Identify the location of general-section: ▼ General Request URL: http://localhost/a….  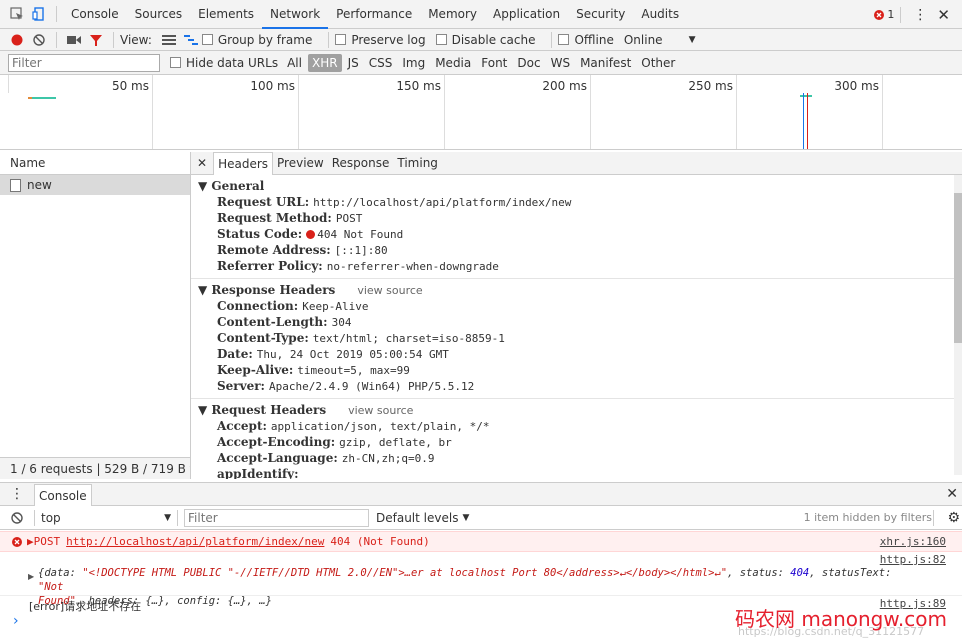
(576, 227).